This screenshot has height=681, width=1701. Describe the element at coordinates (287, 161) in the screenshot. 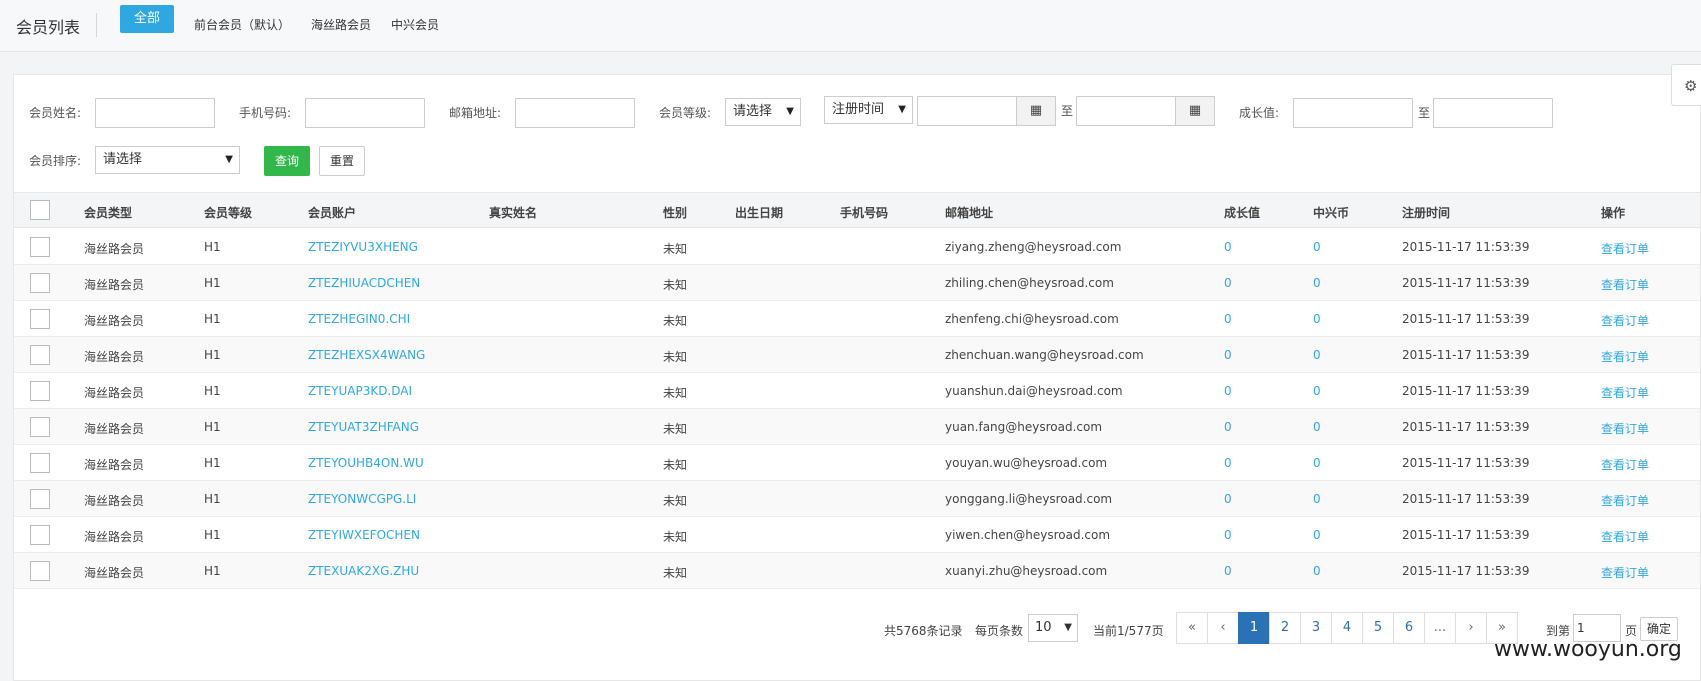

I see `query-button: 查询` at that location.